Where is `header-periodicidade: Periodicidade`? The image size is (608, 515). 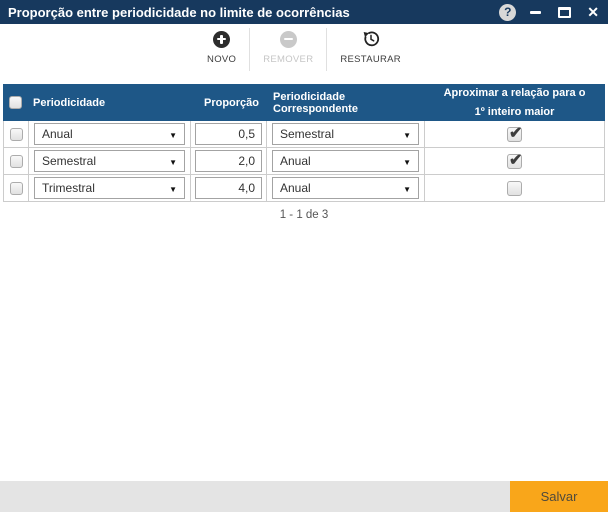 header-periodicidade: Periodicidade is located at coordinates (69, 102).